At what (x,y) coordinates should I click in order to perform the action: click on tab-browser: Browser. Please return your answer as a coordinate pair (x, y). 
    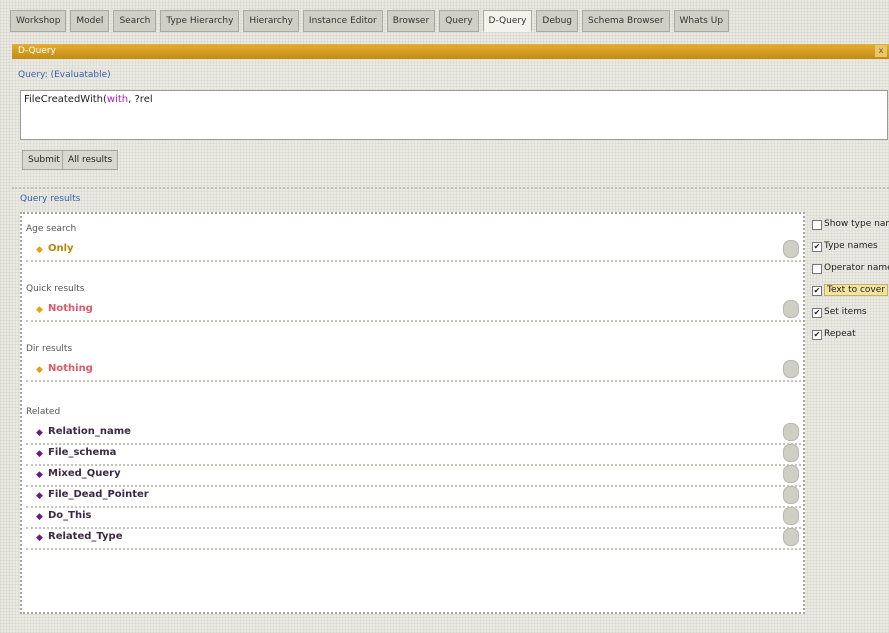
    Looking at the image, I should click on (411, 21).